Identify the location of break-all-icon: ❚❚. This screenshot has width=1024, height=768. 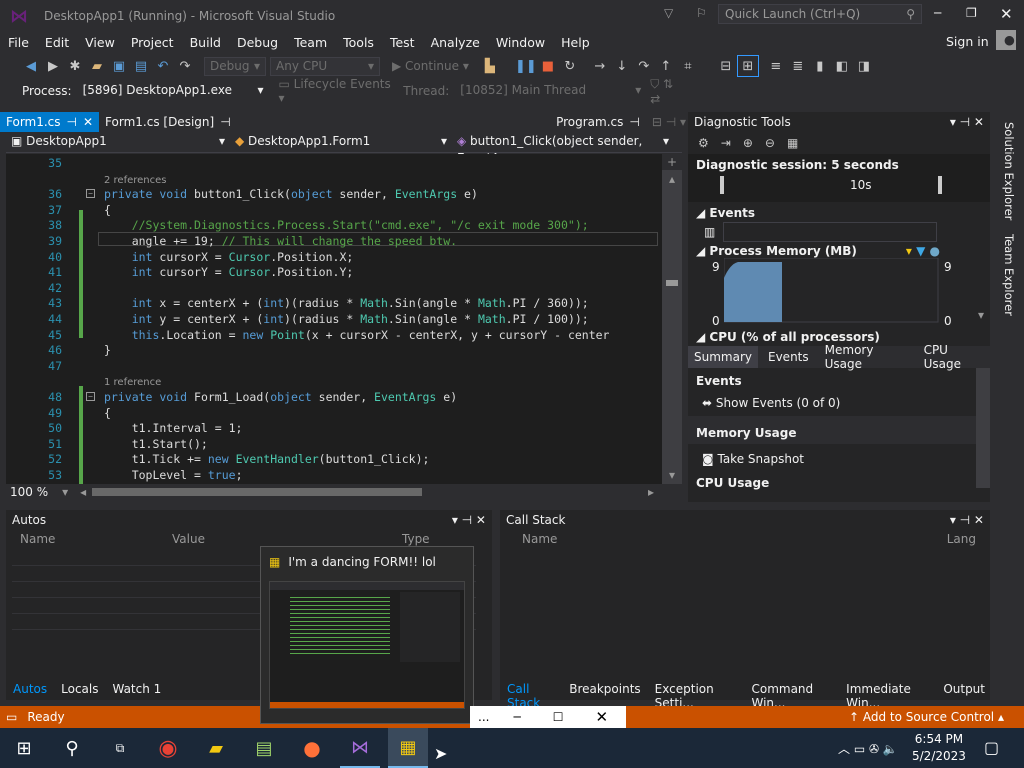
(526, 66).